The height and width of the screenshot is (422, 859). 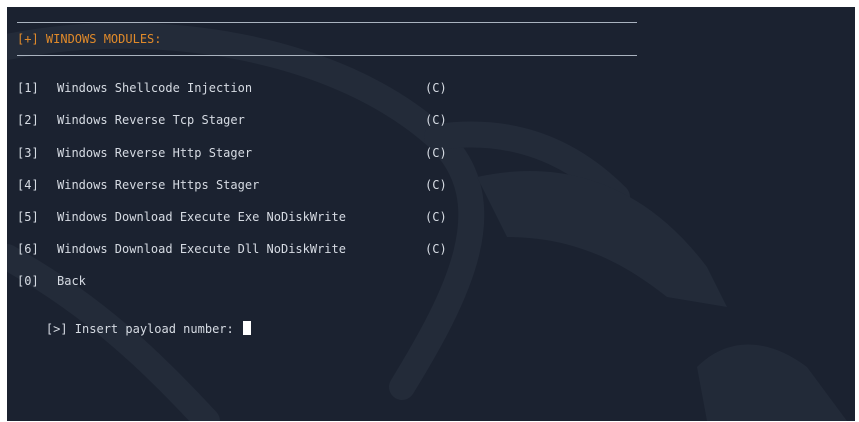 I want to click on menu-item-2: [2] Windows Reverse Tcp Stager (C), so click(x=232, y=120).